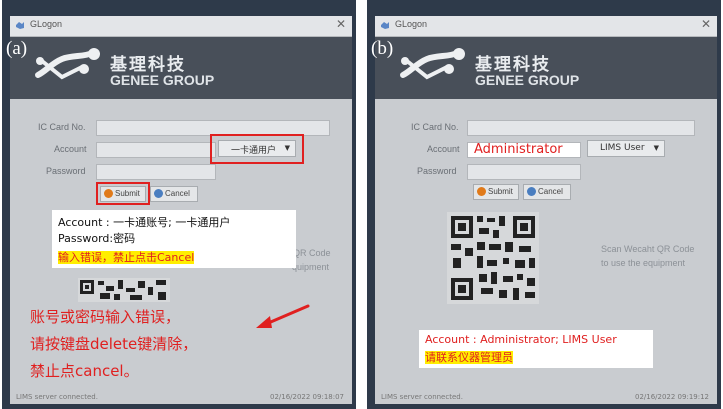  I want to click on user-type-select: LIMS User ▼, so click(626, 148).